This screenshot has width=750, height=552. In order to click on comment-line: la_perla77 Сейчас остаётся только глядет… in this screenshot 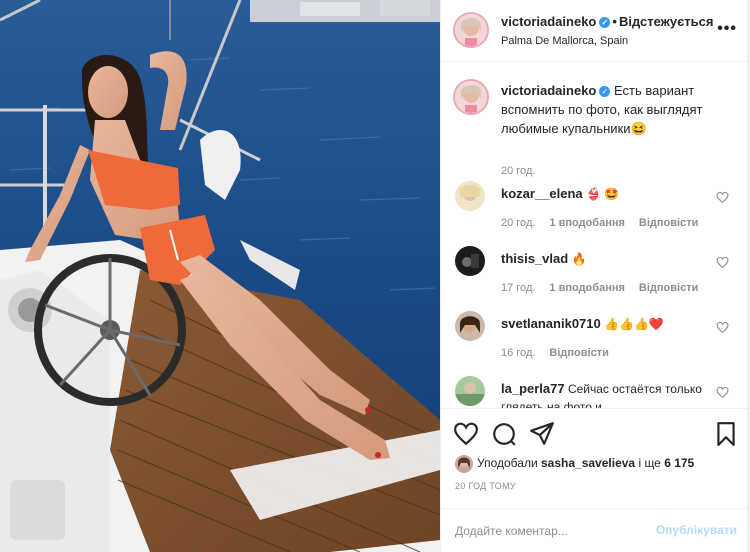, I will do `click(606, 394)`.